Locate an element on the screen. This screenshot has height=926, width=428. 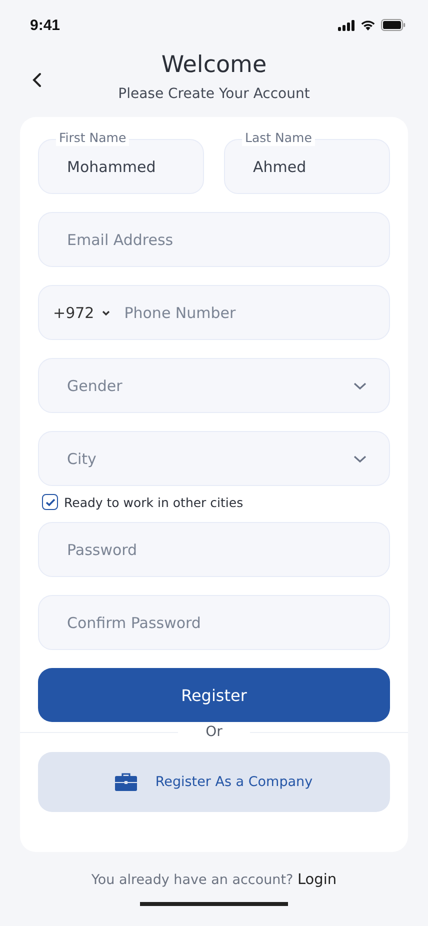
field-label: First Name is located at coordinates (93, 138).